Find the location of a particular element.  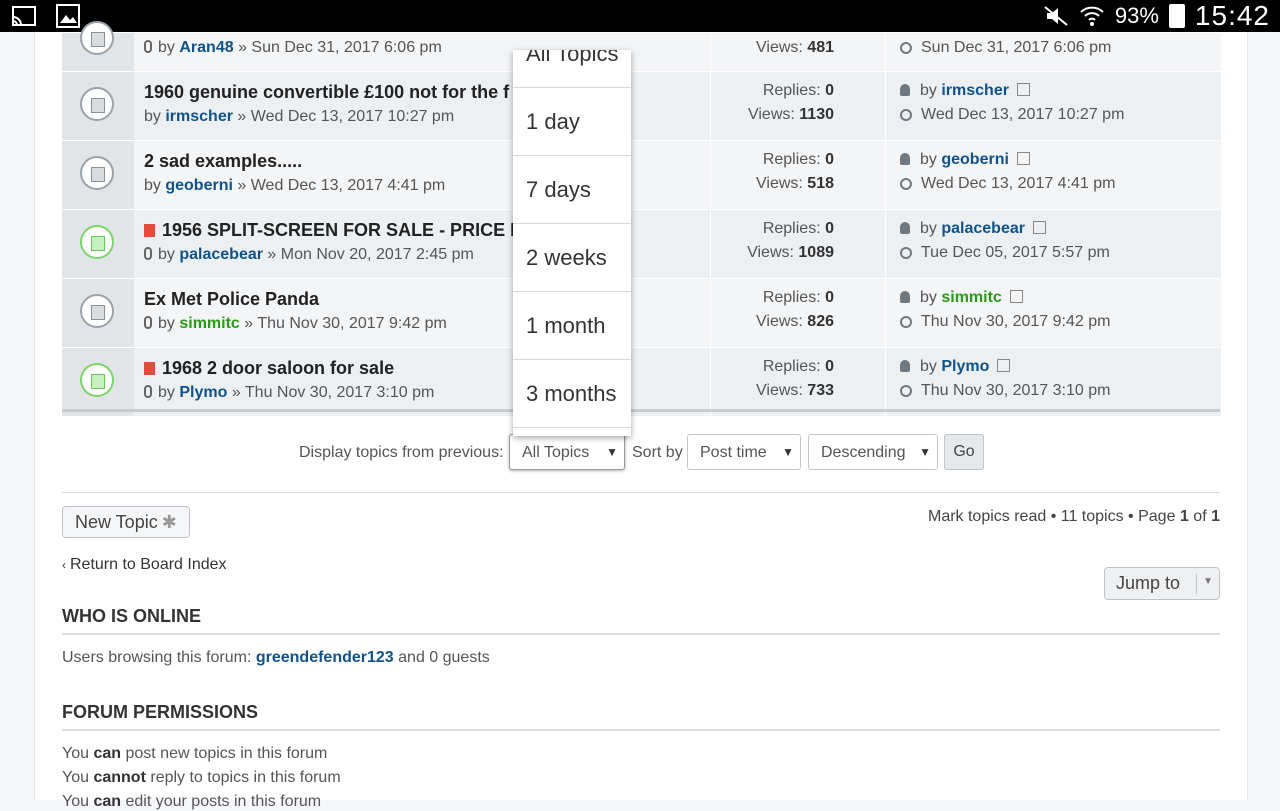

last-post-date: Sun Dec 31, 2017 6:06 pm is located at coordinates (1016, 47).